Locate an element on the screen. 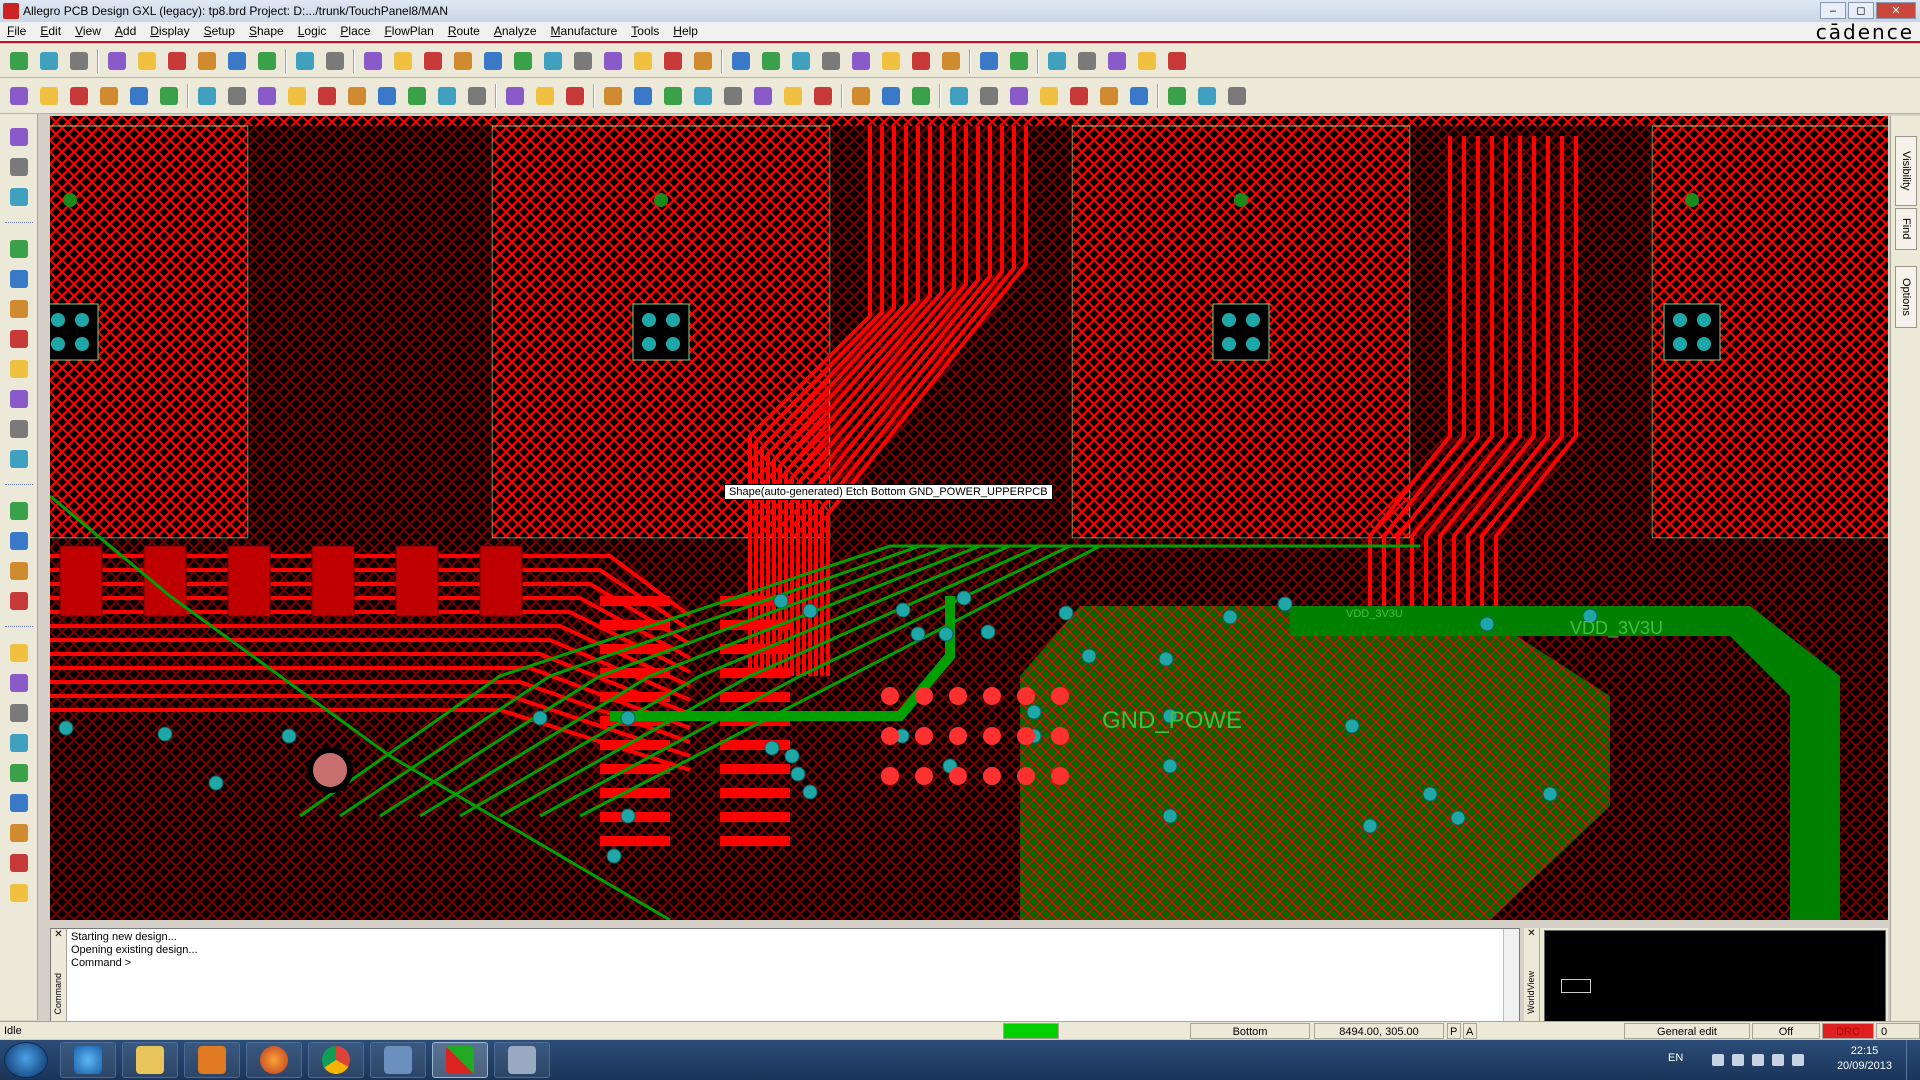  maximize-button: ◻ is located at coordinates (1861, 10).